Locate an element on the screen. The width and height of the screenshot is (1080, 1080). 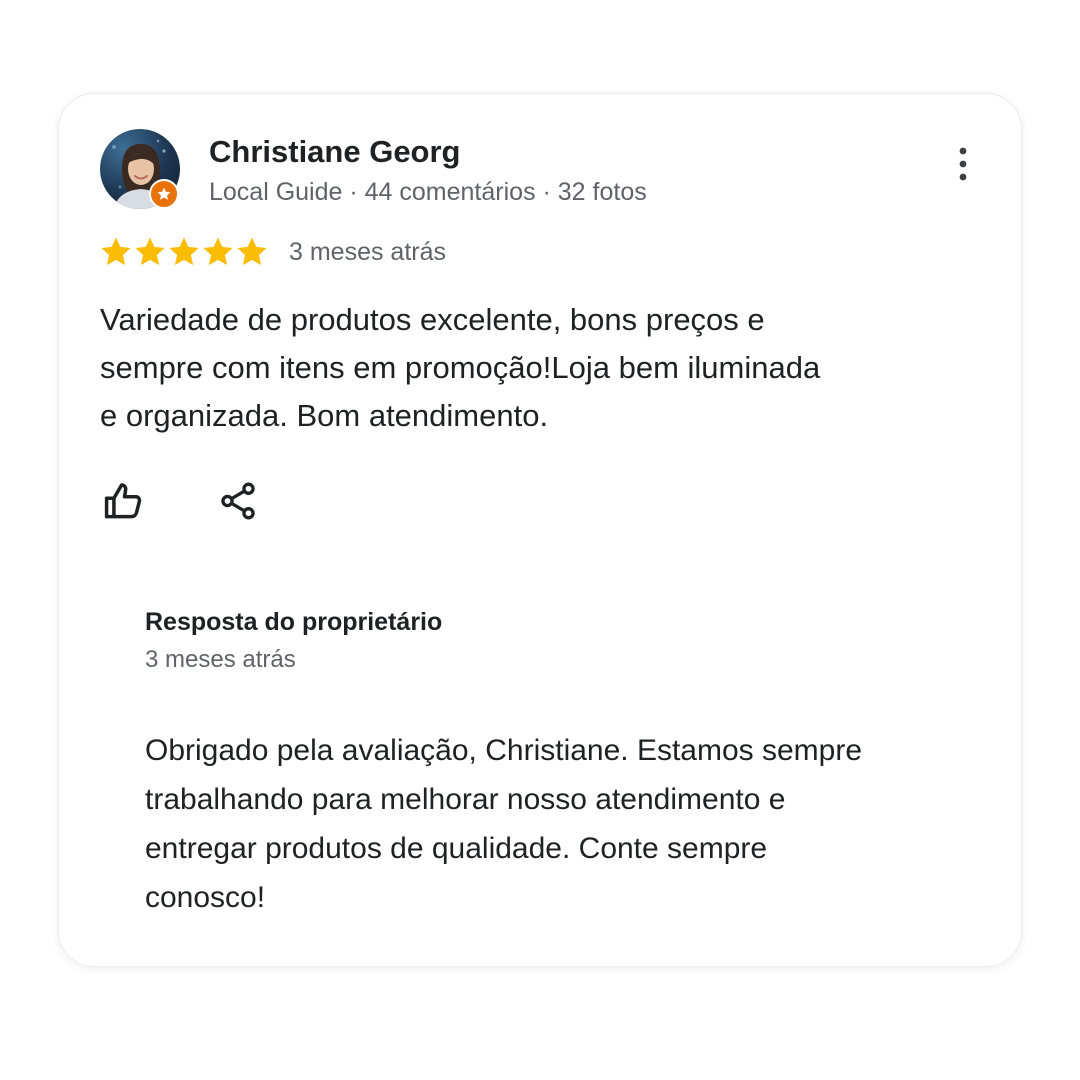
thumbs-up-icon is located at coordinates (123, 501).